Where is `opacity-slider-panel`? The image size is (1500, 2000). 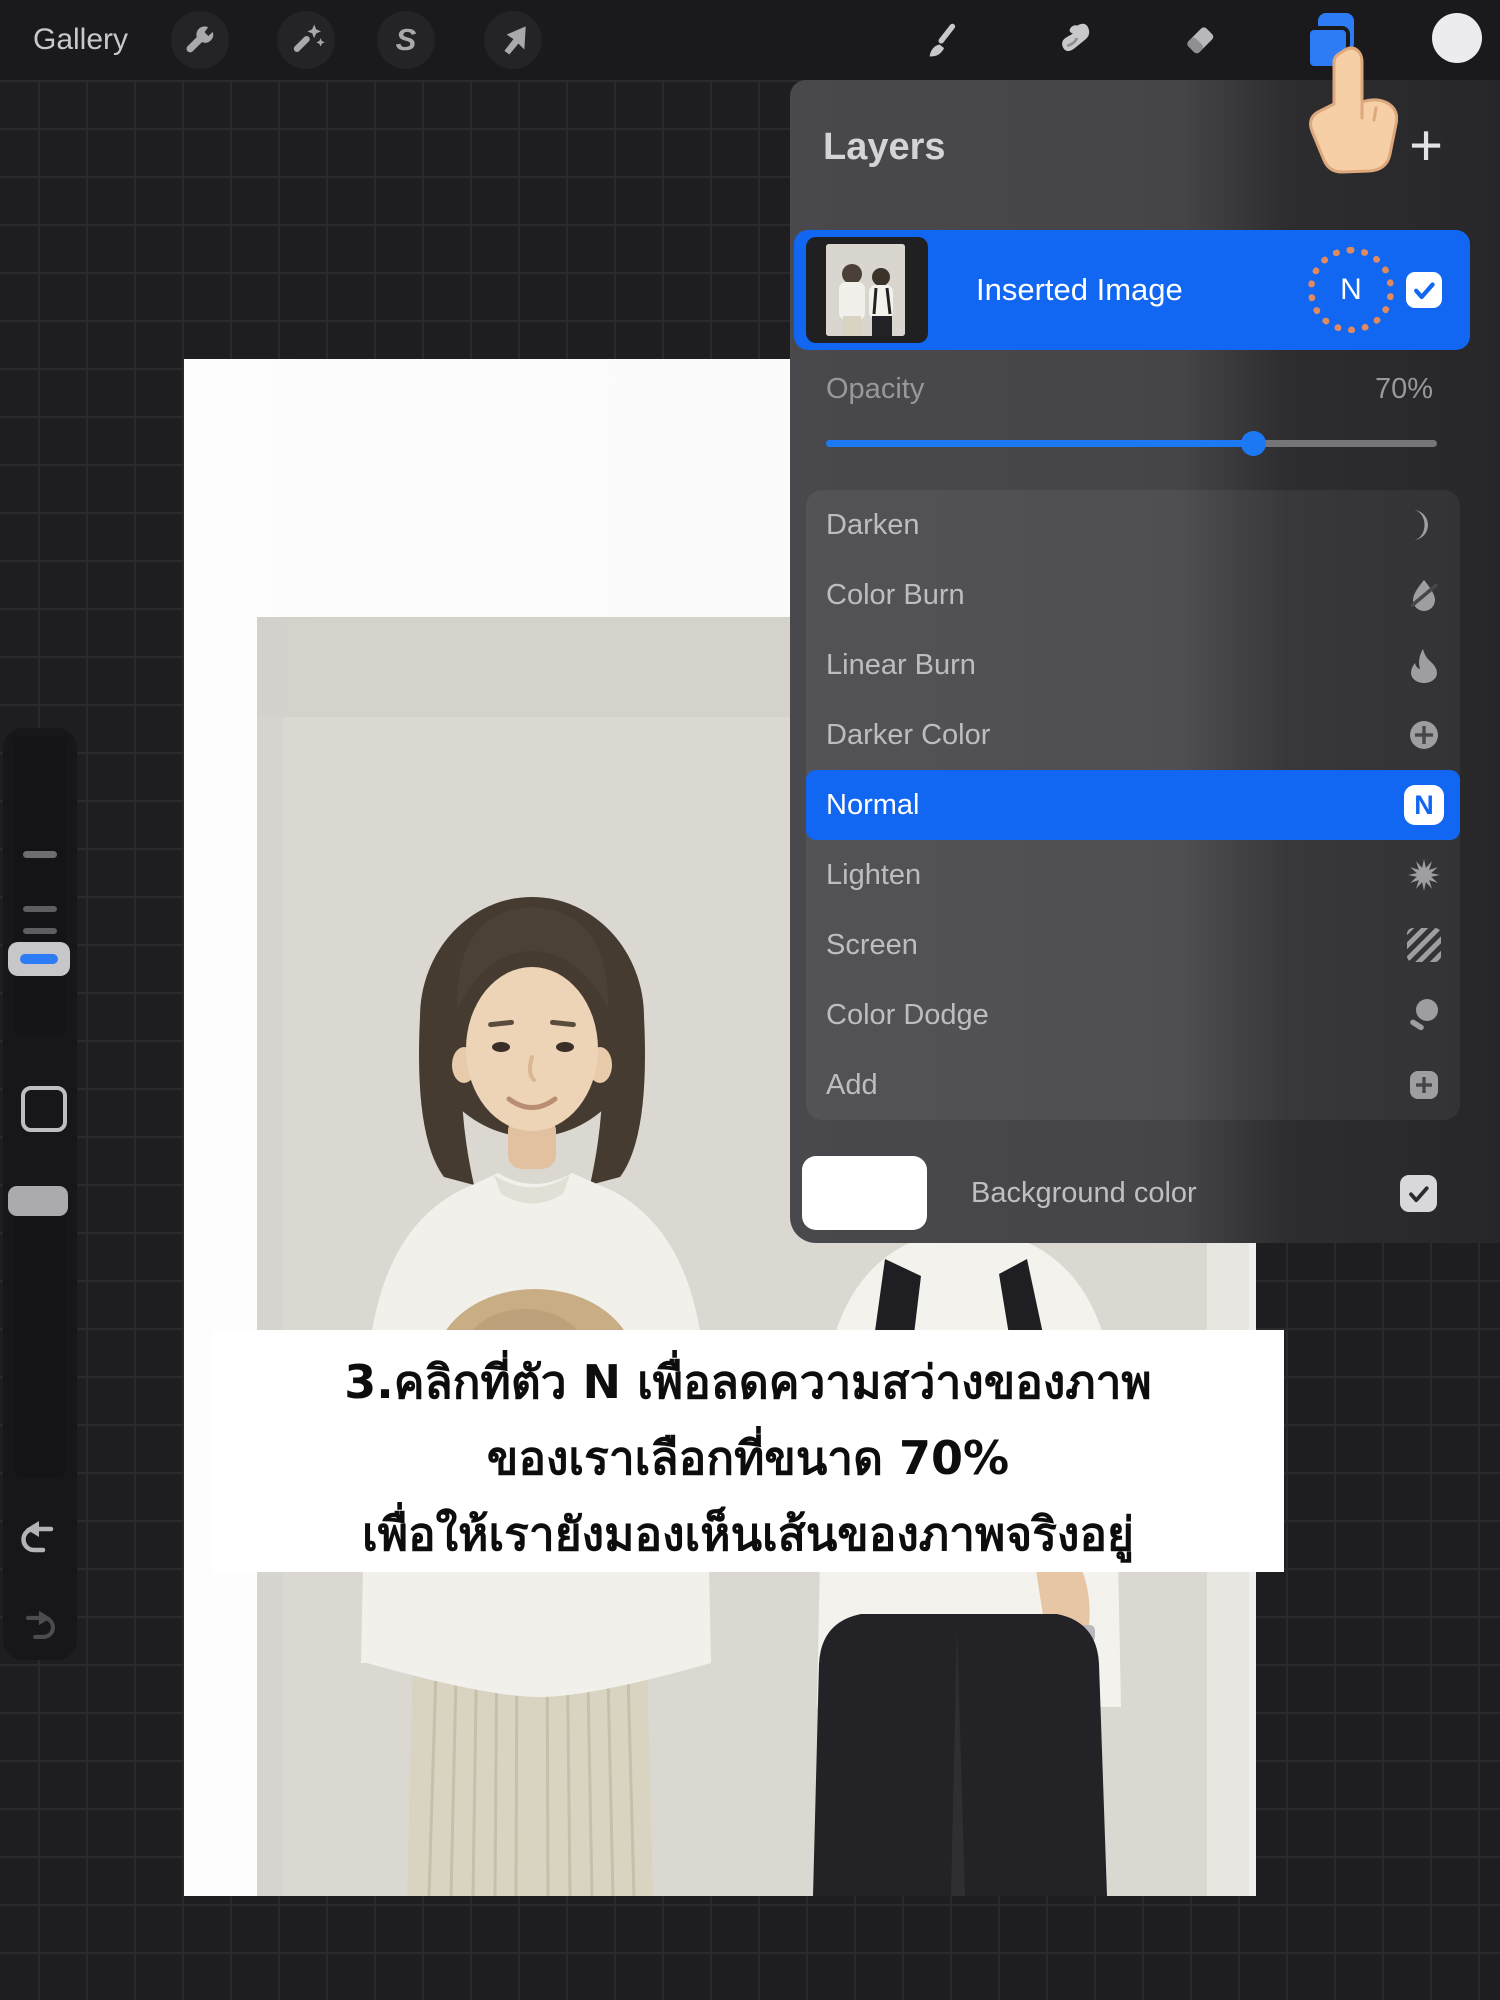
opacity-slider-panel is located at coordinates (1131, 443).